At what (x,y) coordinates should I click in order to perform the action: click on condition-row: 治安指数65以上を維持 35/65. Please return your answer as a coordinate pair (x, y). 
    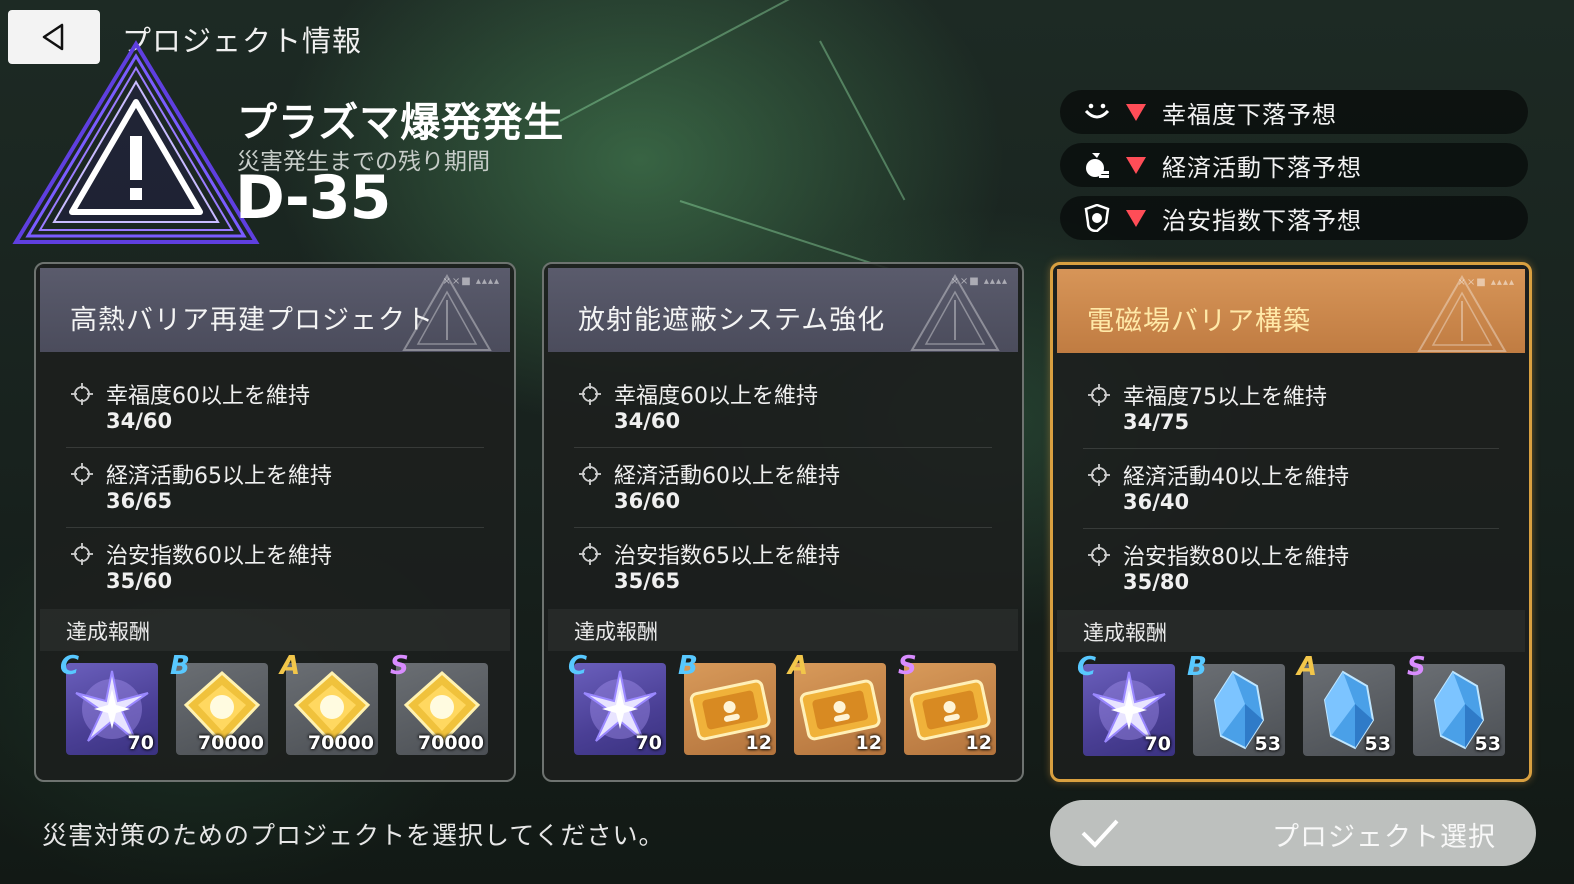
    Looking at the image, I should click on (783, 568).